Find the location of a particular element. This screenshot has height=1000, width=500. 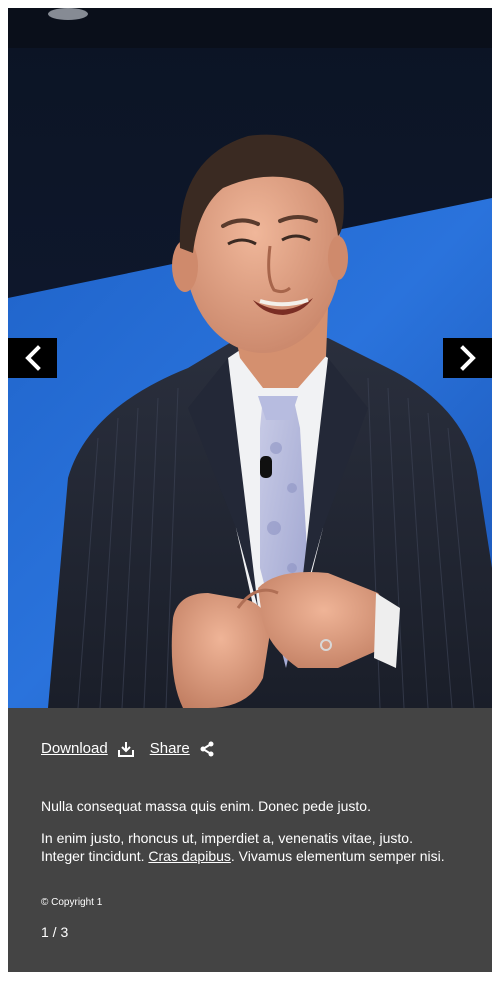

share-link: Share is located at coordinates (182, 748).